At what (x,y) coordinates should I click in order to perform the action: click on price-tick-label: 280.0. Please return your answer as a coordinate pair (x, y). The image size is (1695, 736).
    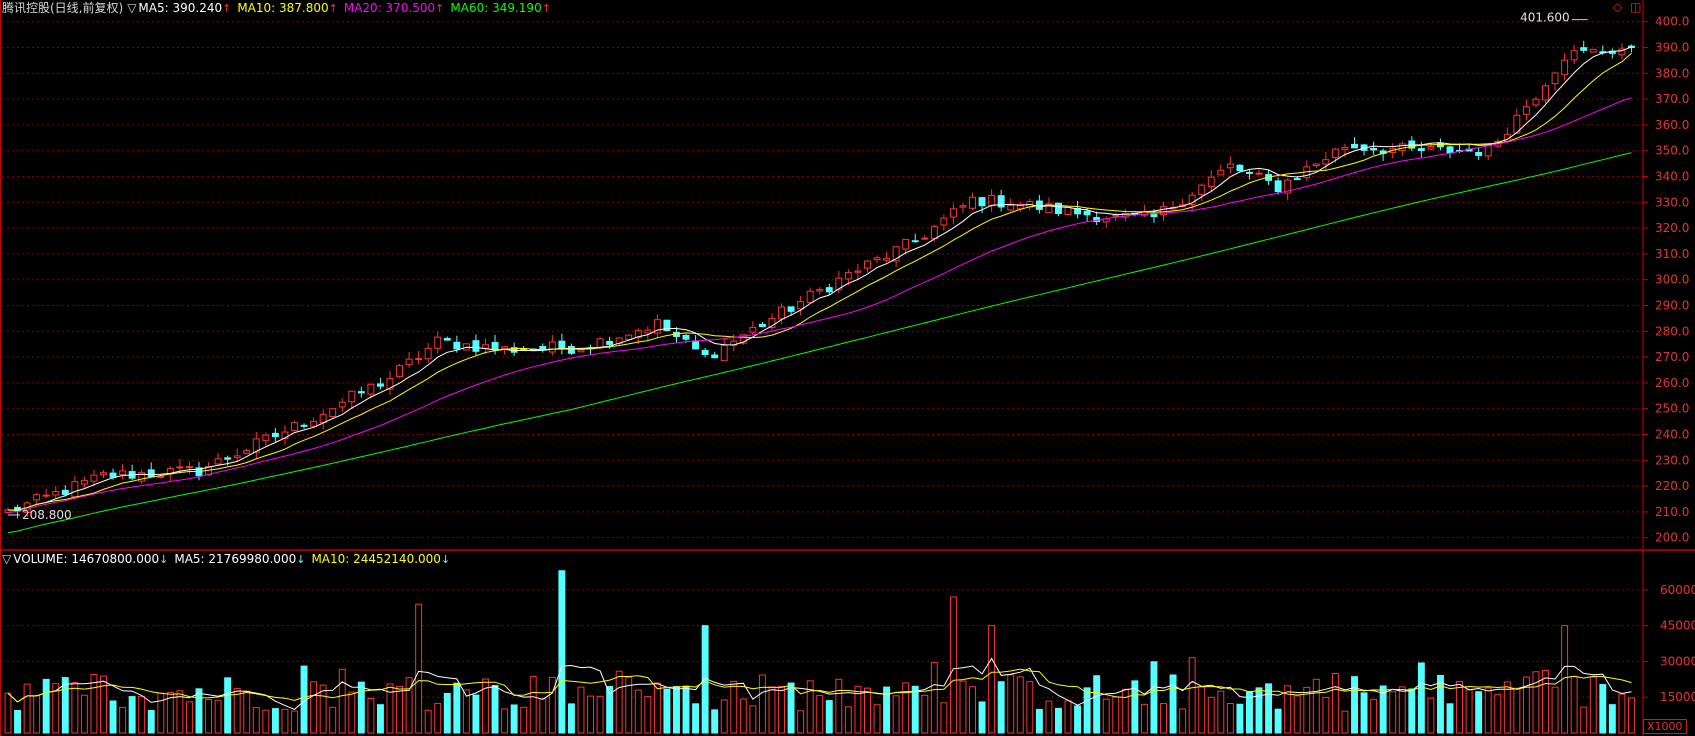
    Looking at the image, I should click on (1672, 331).